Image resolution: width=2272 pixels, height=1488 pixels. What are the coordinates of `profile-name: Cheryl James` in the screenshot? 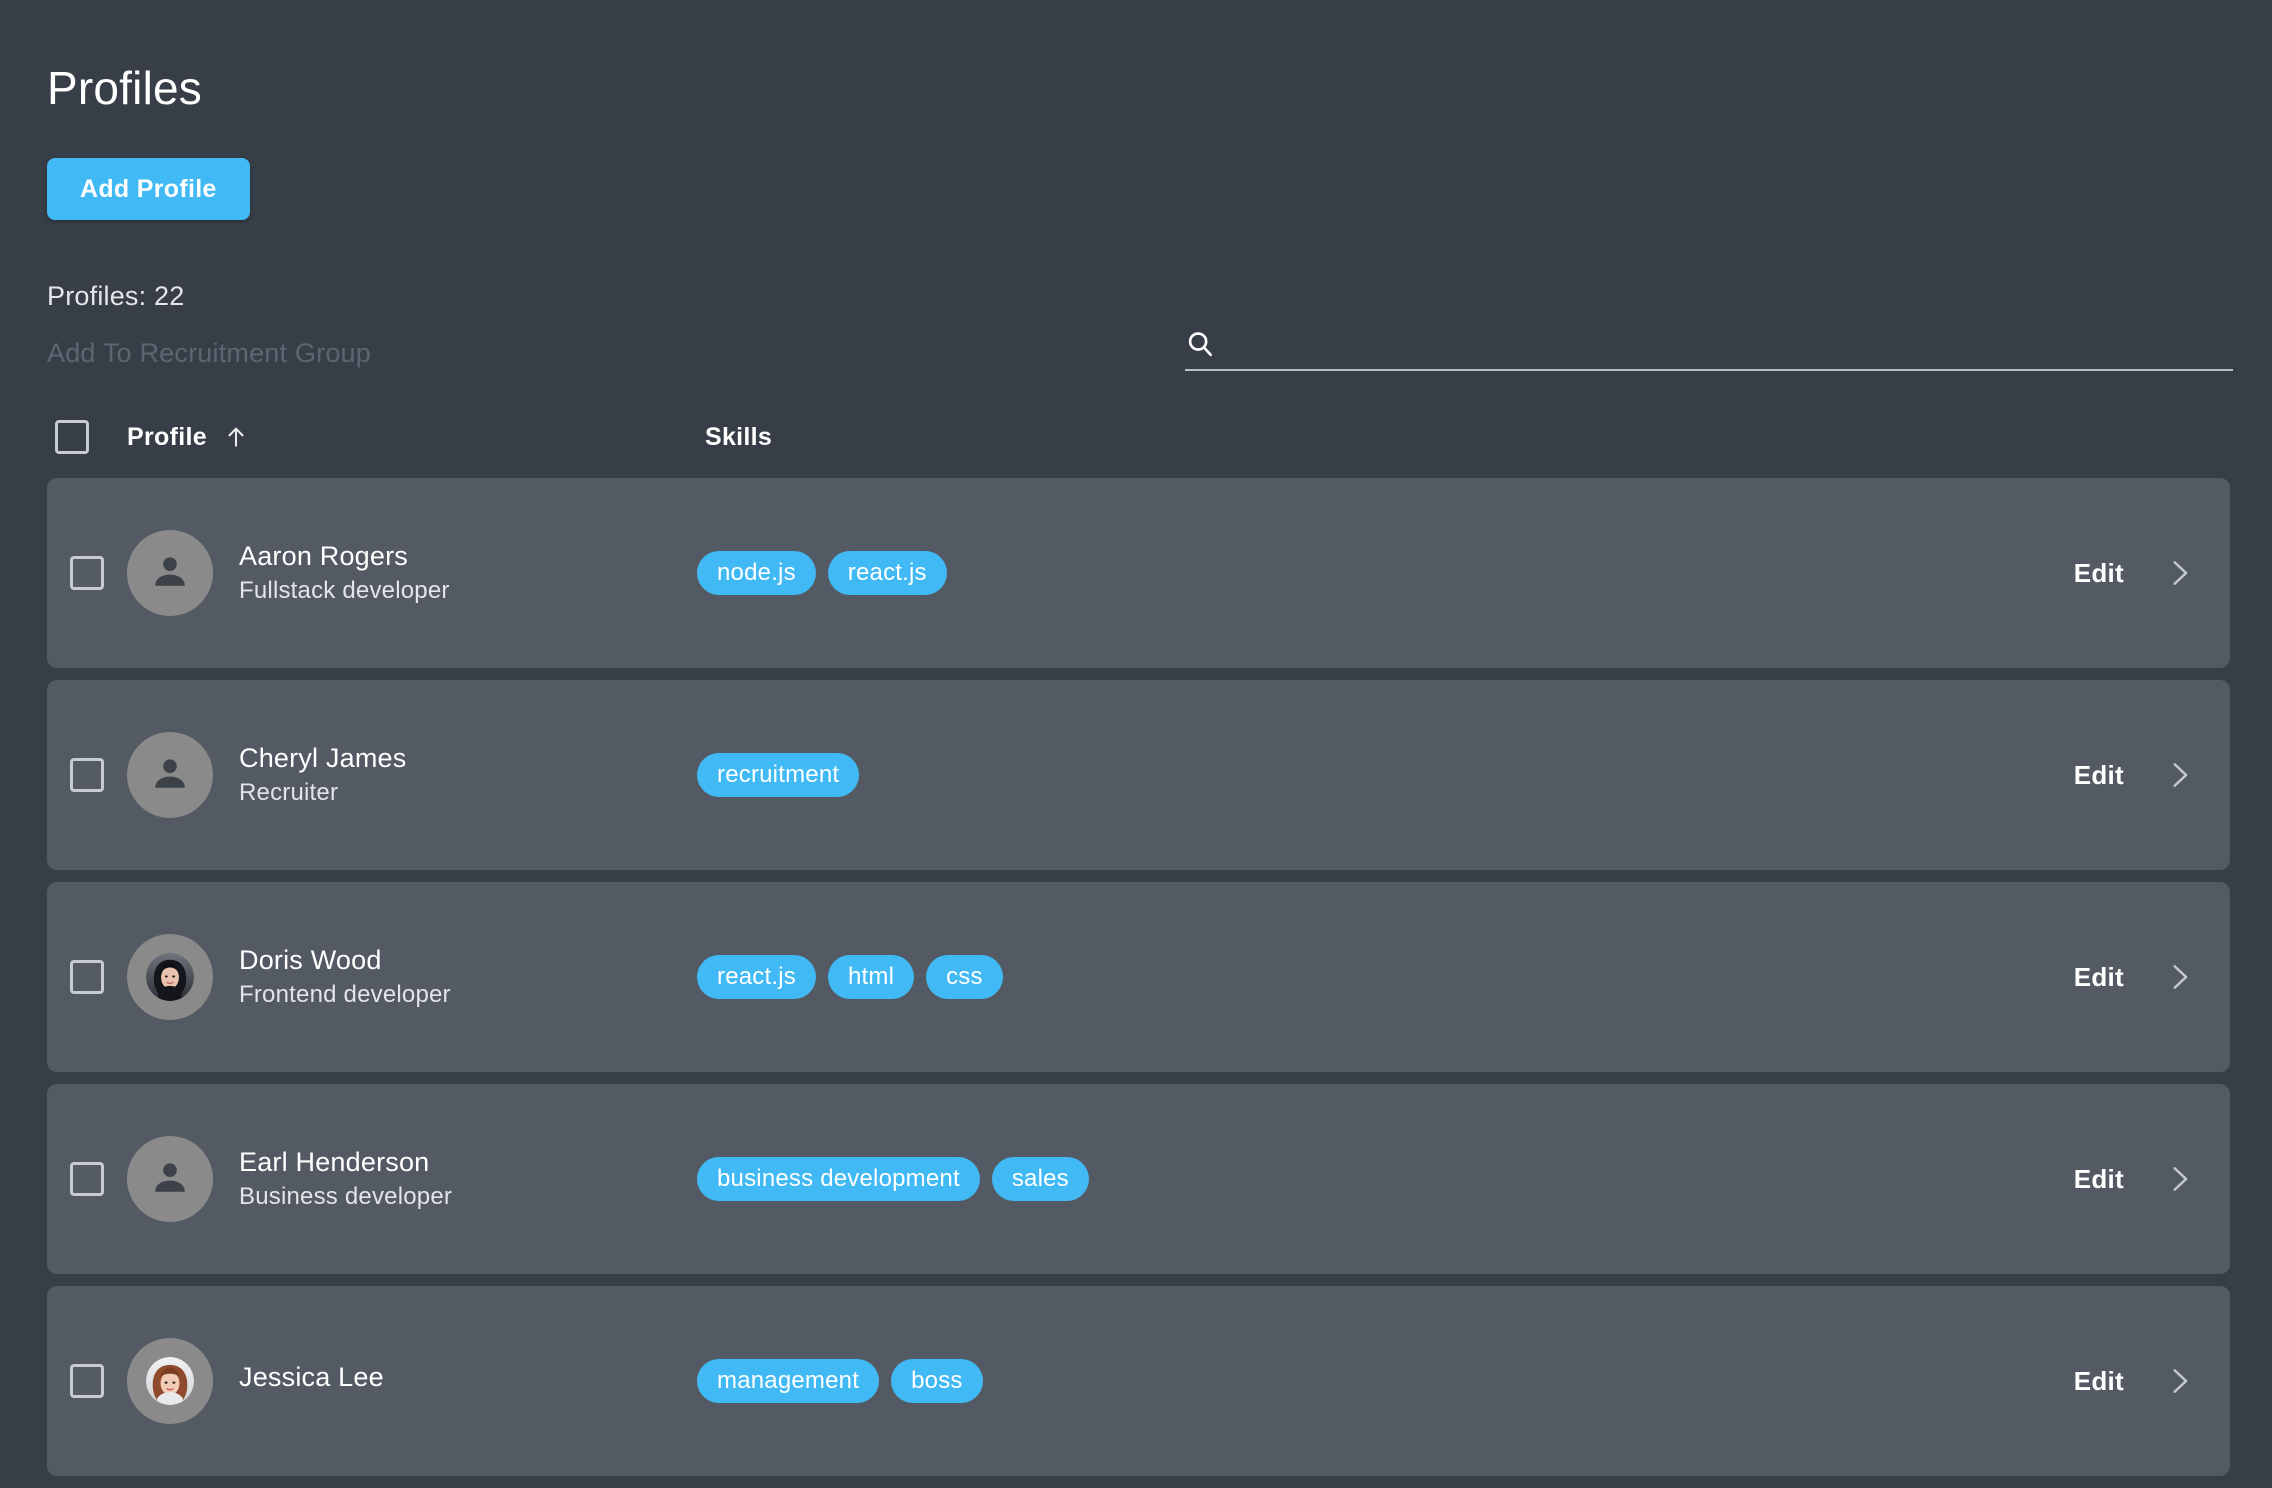 It's located at (323, 757).